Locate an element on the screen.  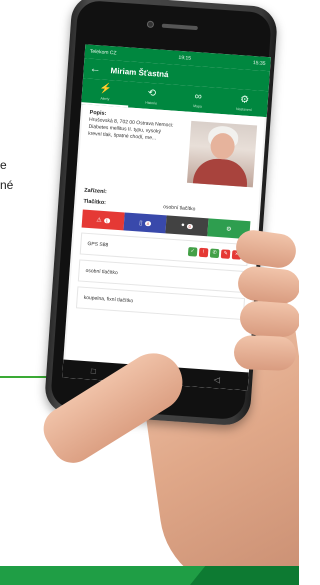
battery-count-badge: 4 is located at coordinates (147, 223).